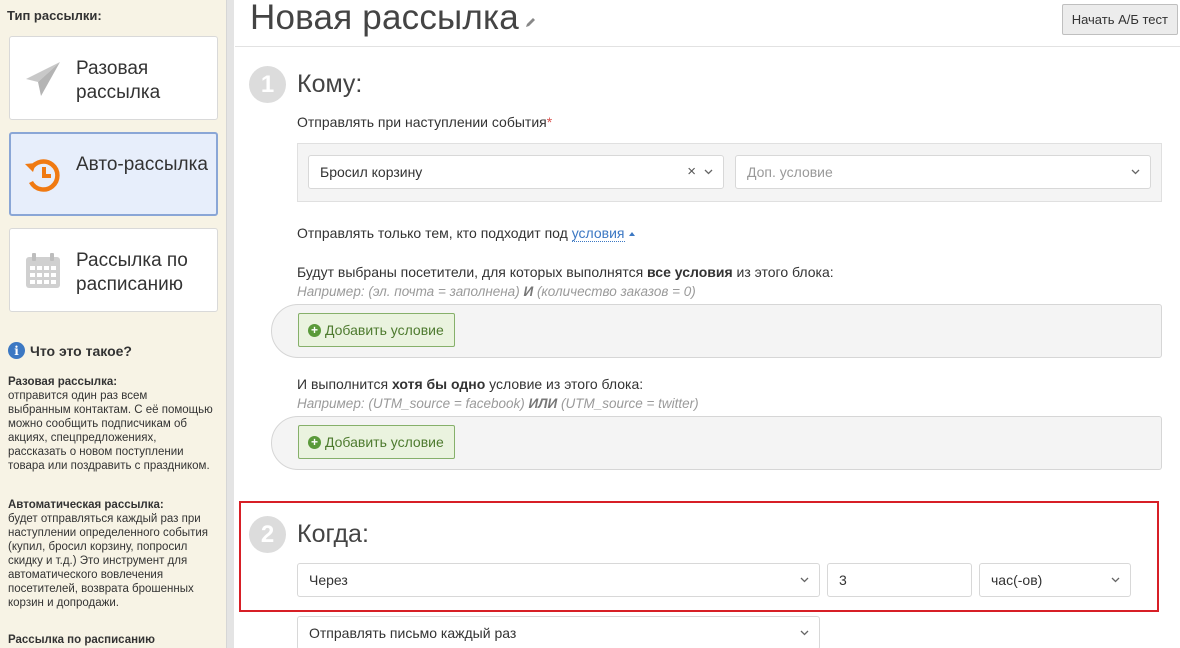 The width and height of the screenshot is (1180, 648). Describe the element at coordinates (528, 291) in the screenshot. I see `hint-operator: И` at that location.